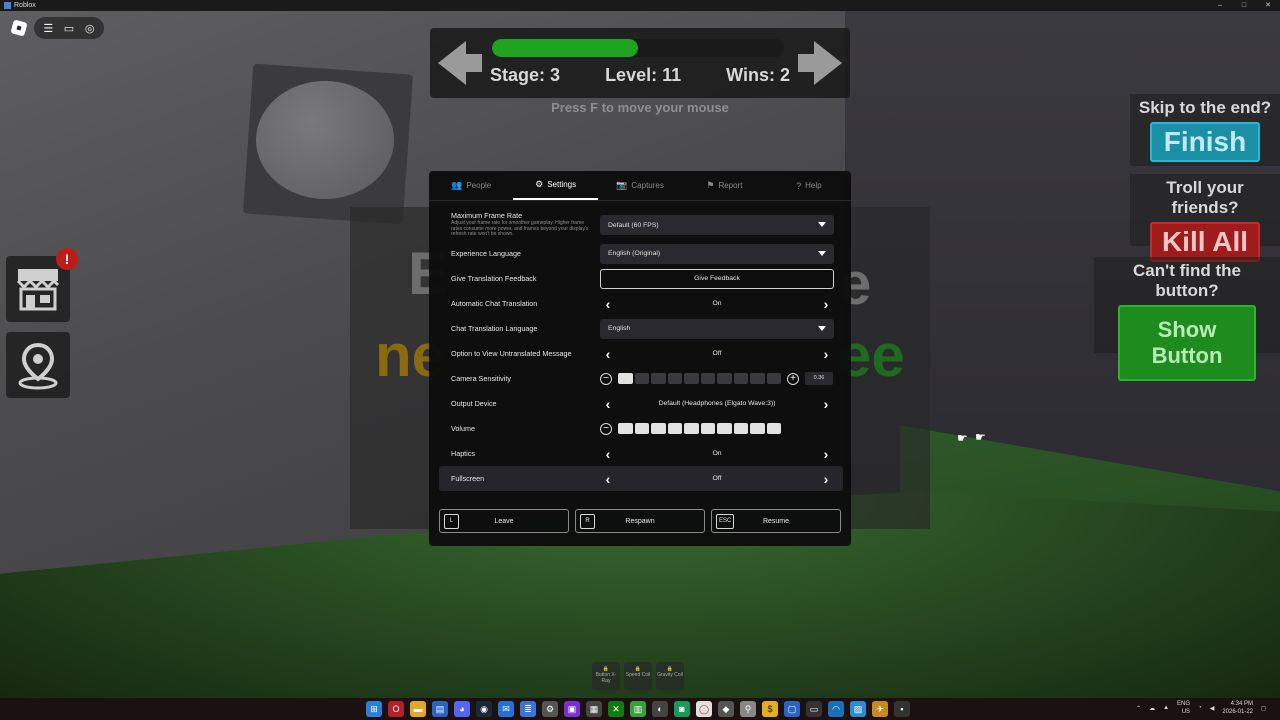  Describe the element at coordinates (793, 378) in the screenshot. I see `plus-icon: +` at that location.